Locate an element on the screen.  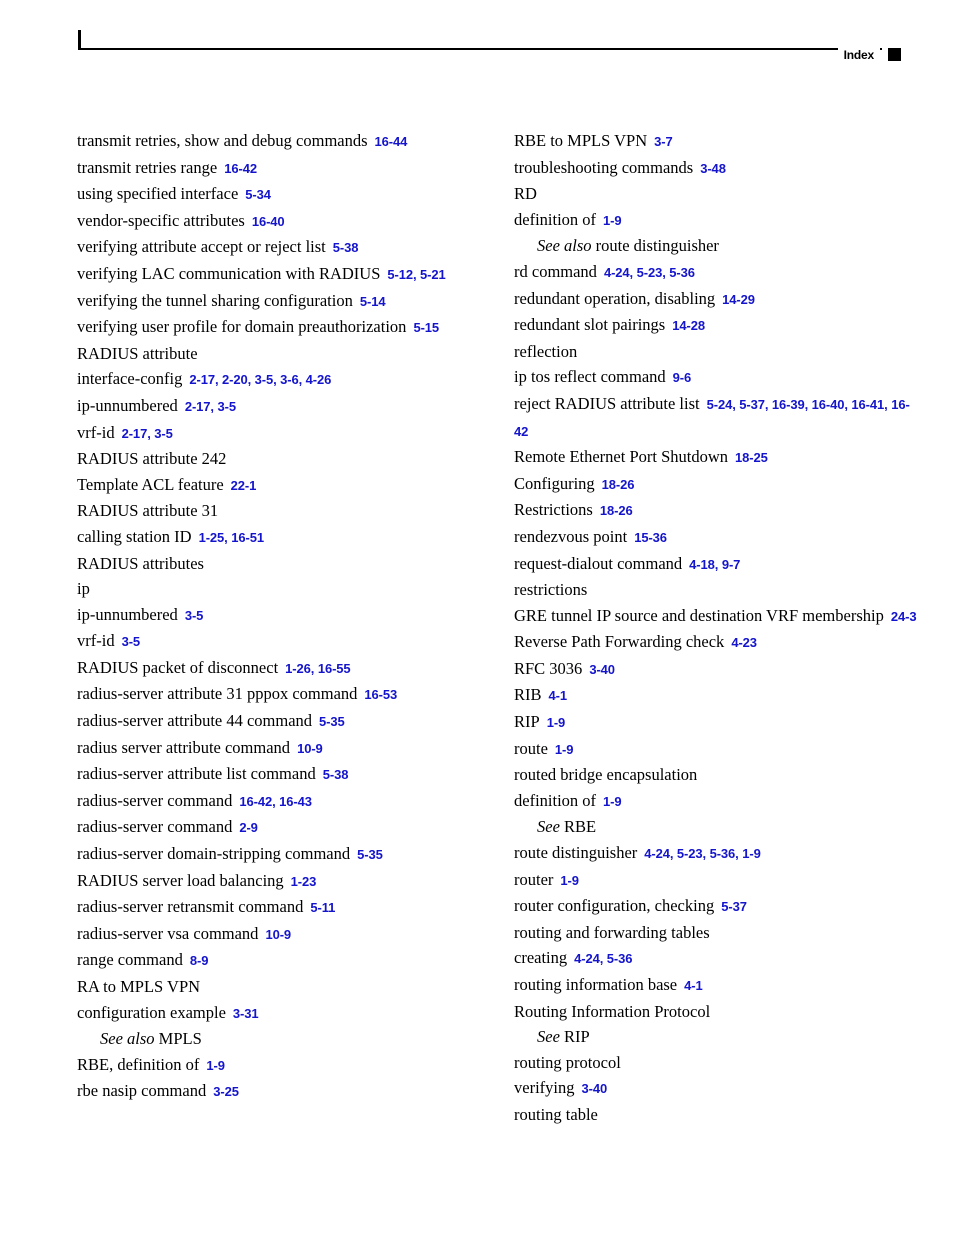
index-entry: Reverse Path Forwarding check 4-23 is located at coordinates (716, 642).